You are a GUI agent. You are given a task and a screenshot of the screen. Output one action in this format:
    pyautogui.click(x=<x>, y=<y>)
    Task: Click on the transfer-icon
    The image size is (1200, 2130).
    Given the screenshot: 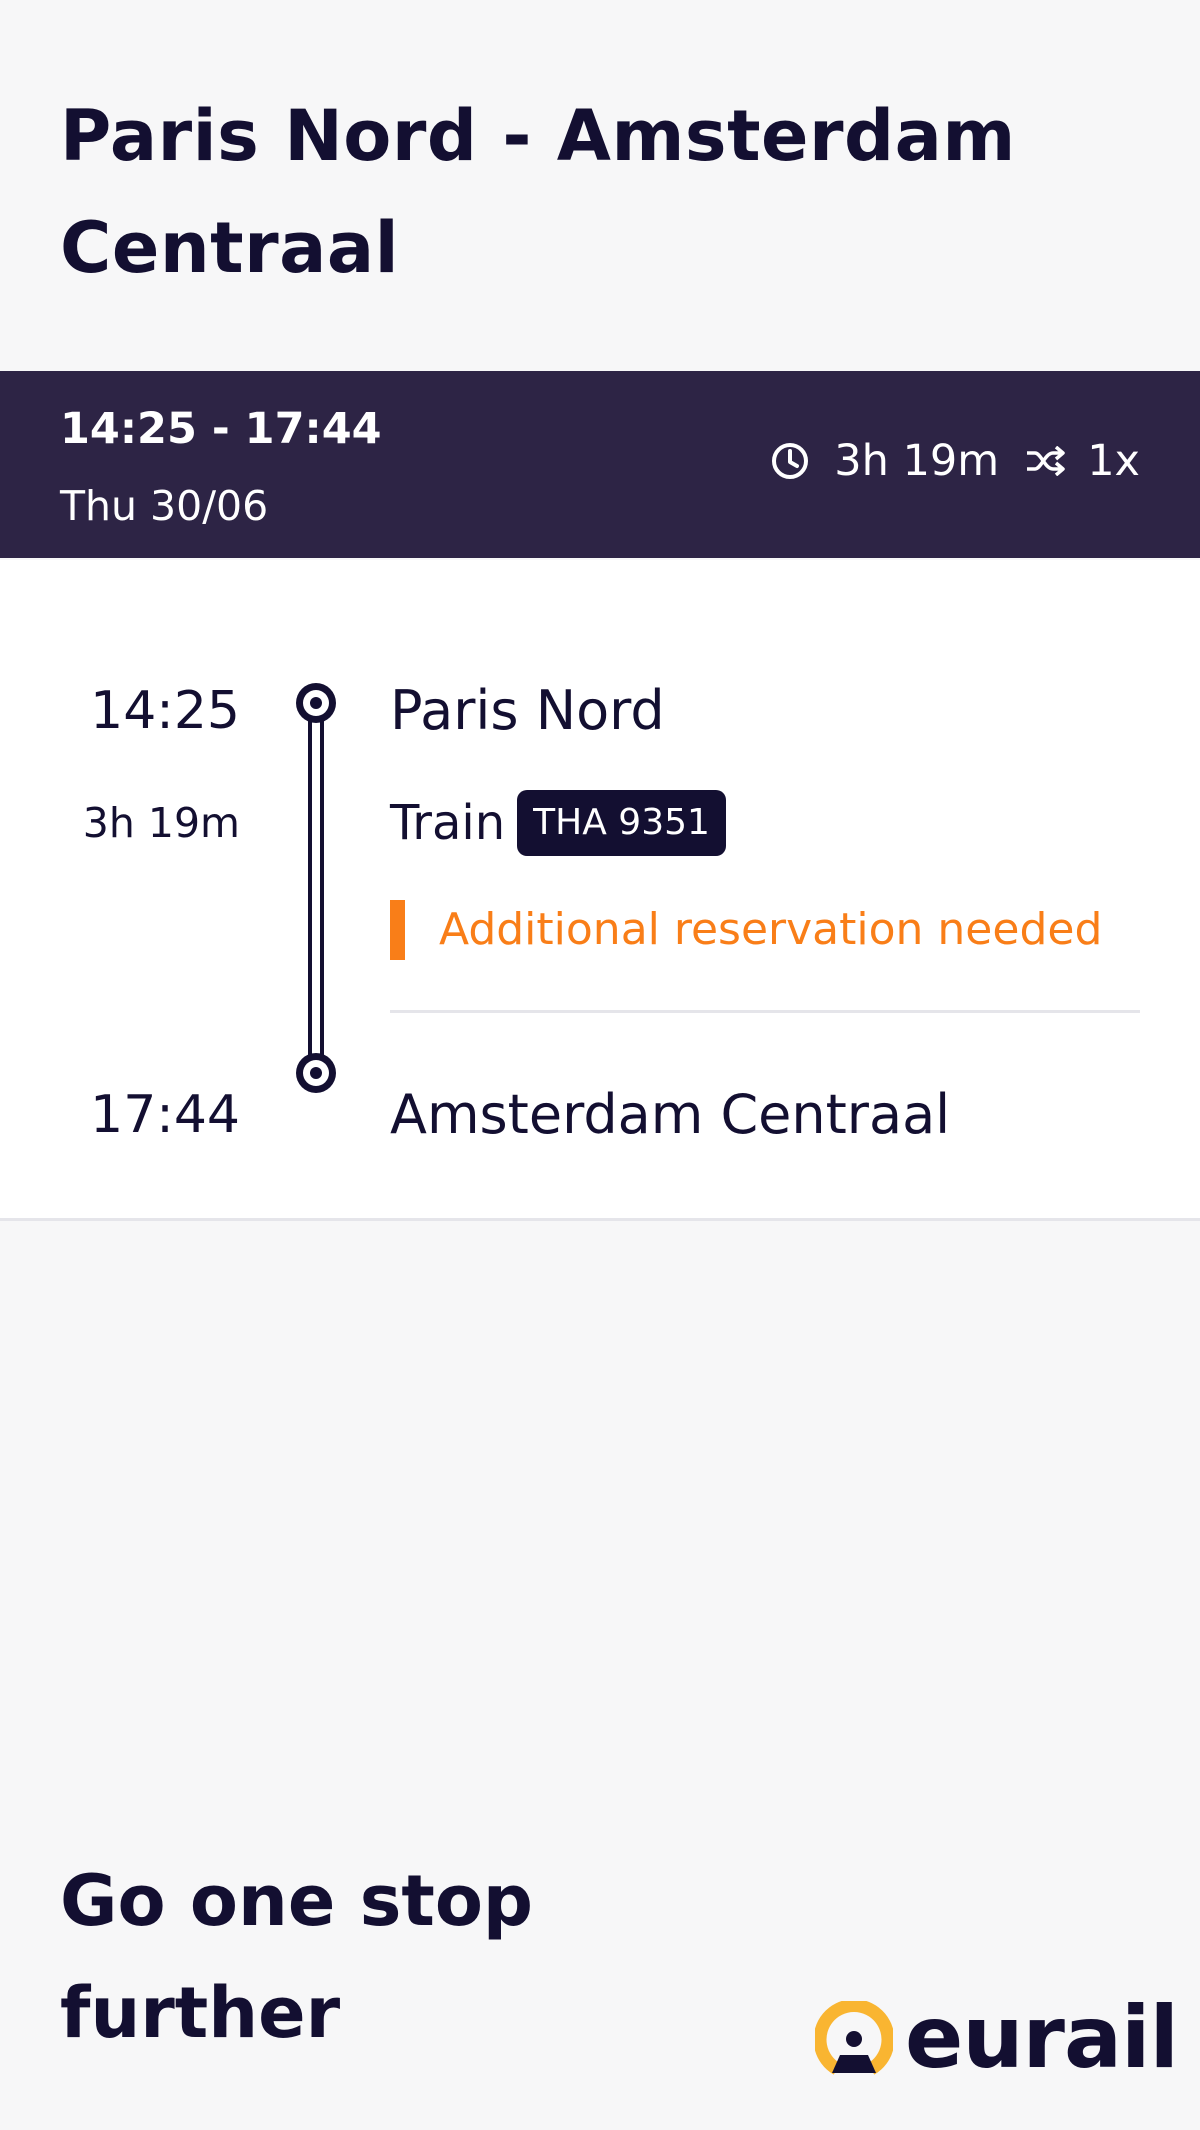 What is the action you would take?
    pyautogui.click(x=1045, y=461)
    